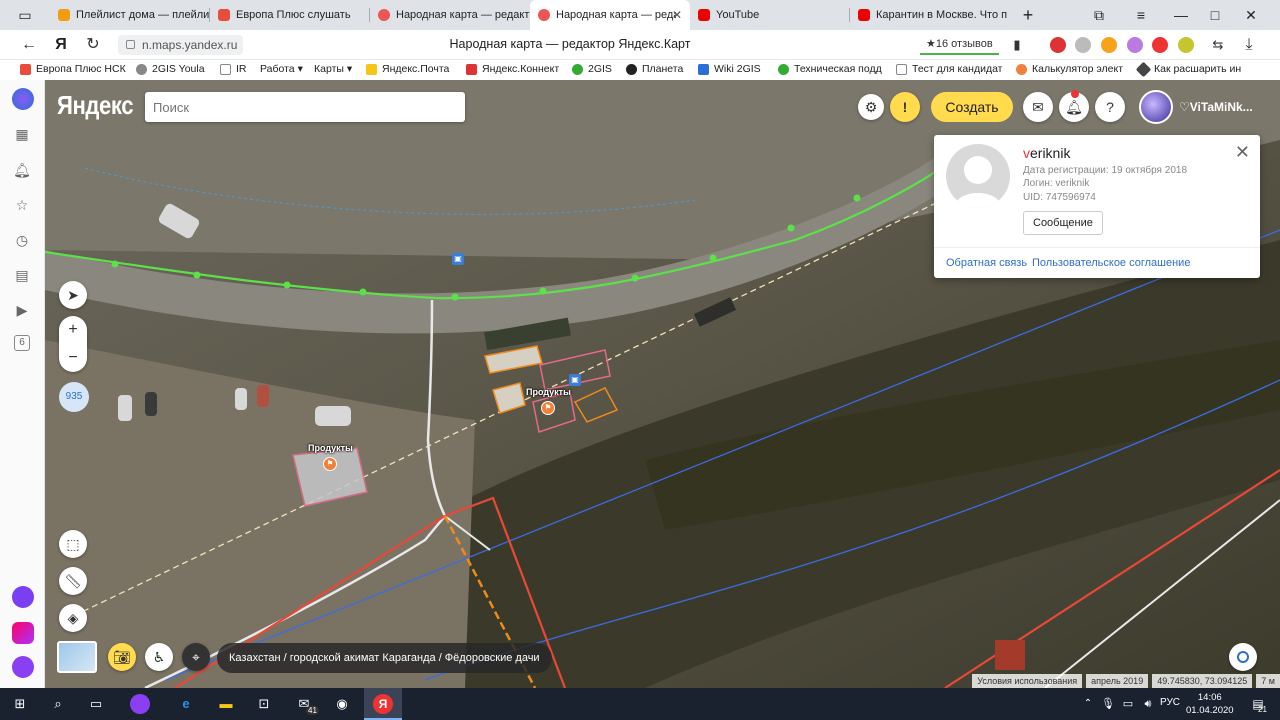 The width and height of the screenshot is (1280, 720). Describe the element at coordinates (1099, 15) in the screenshot. I see `collections-icon: ⧉` at that location.